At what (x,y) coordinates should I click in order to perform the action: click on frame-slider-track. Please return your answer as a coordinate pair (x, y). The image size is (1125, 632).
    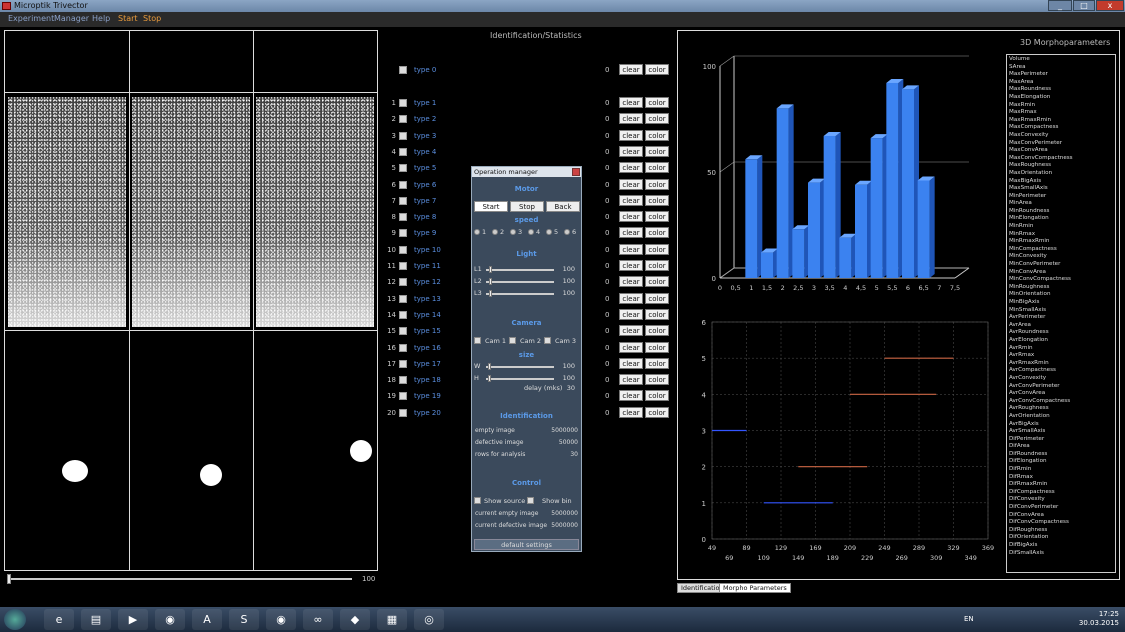
    Looking at the image, I should click on (180, 579).